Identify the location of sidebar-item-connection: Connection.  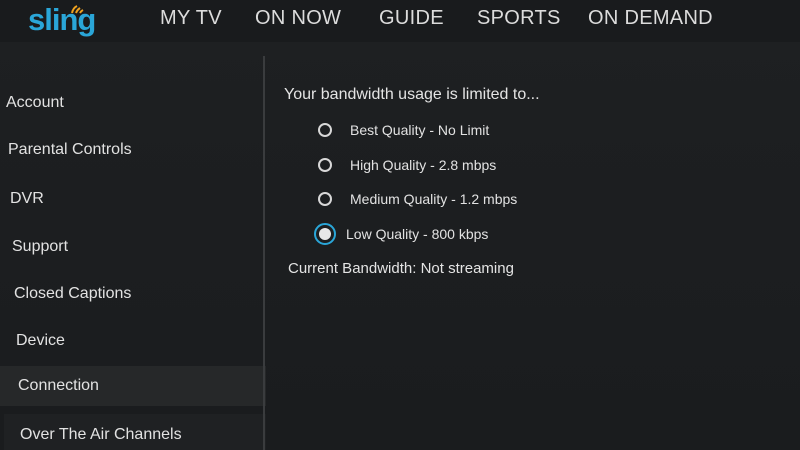
(133, 386).